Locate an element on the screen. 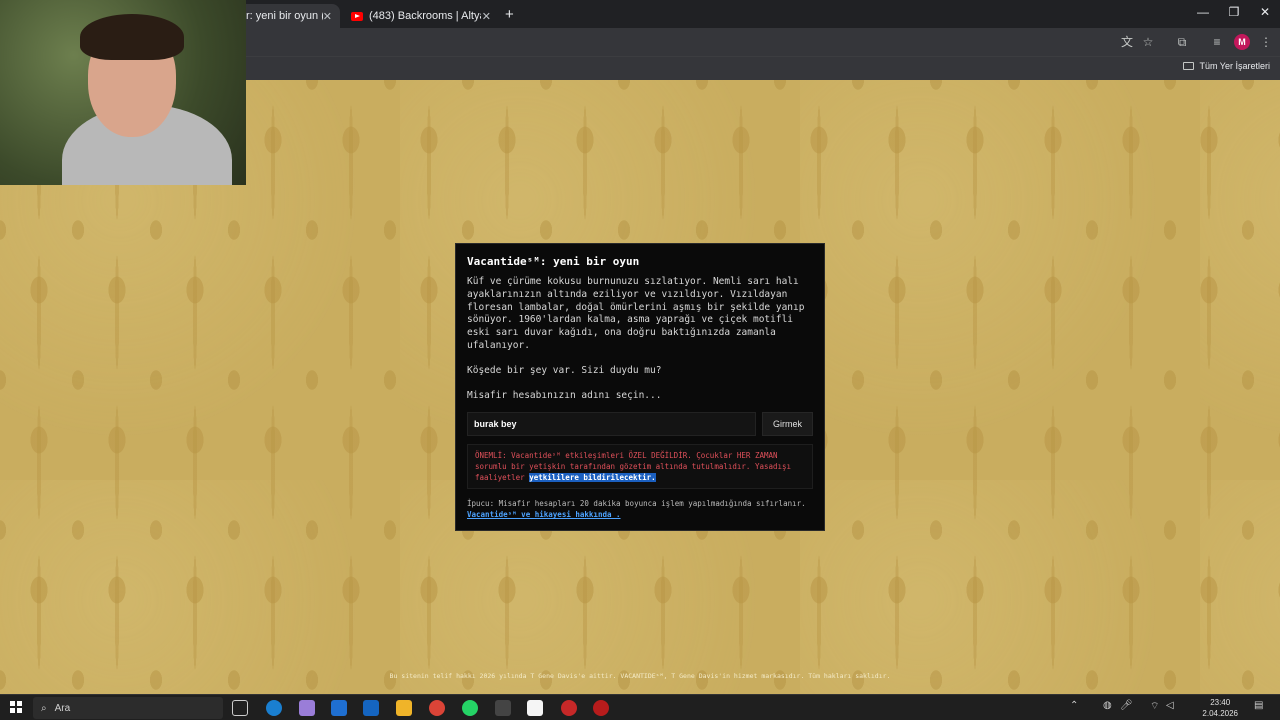 Image resolution: width=1280 pixels, height=720 pixels. media-control-icon: ≡ is located at coordinates (1217, 42).